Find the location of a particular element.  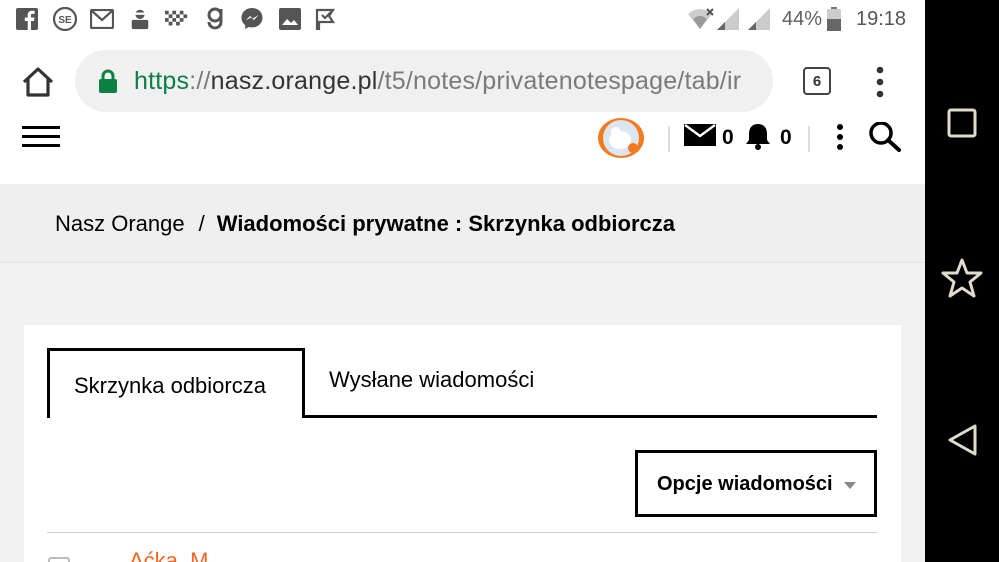

site-header: 0 0 is located at coordinates (462, 151).